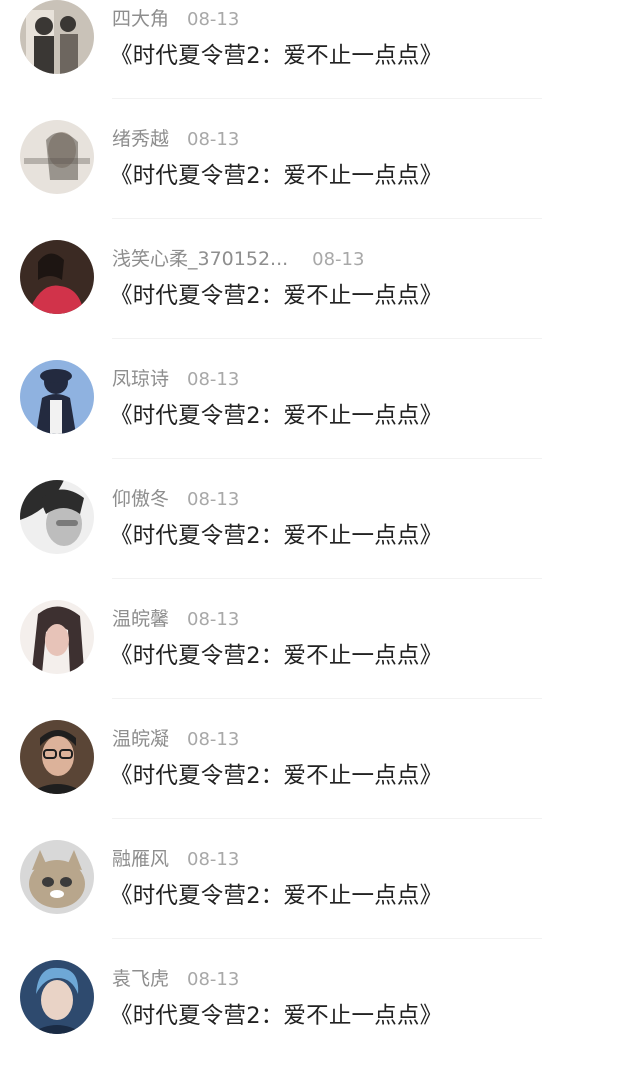 The image size is (640, 1080). I want to click on comment-item: 袁飞虎 08-13 《时代夏令营2：爱不止一点点》, so click(320, 1020).